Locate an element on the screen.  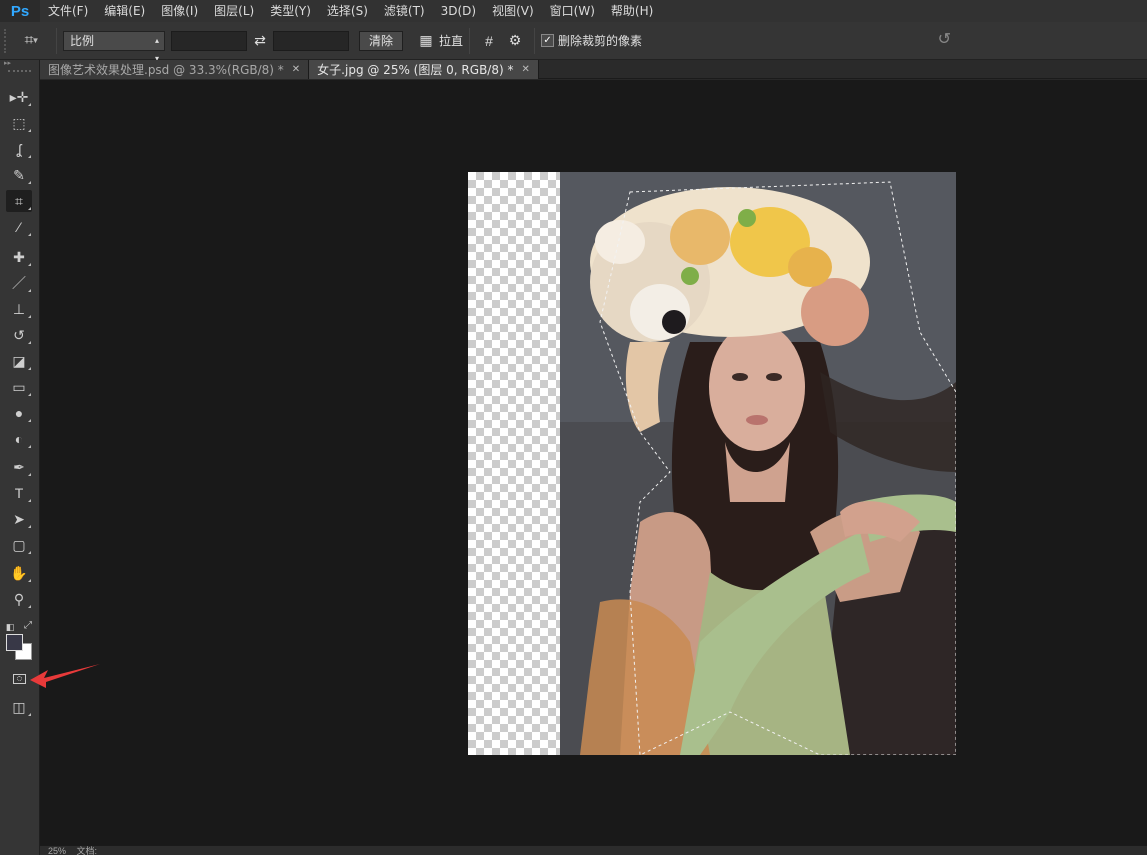
document-tab: 女子.jpg @ 25% (图层 0, RGB/8) * ✕ is located at coordinates (424, 69).